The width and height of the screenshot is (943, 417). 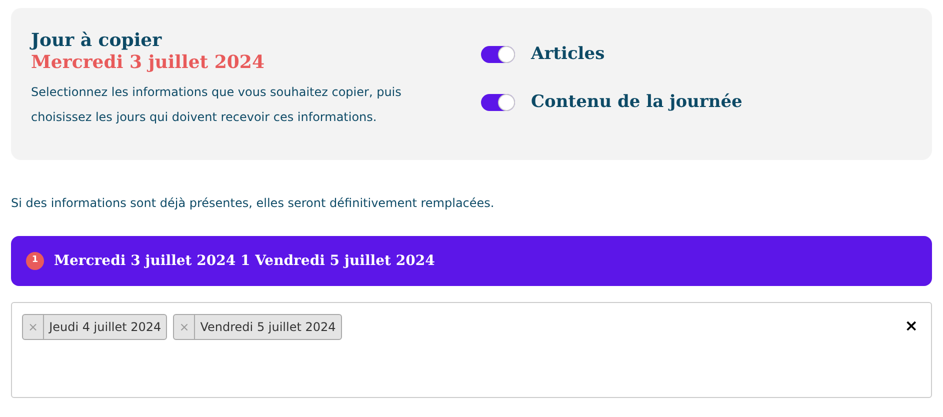 What do you see at coordinates (97, 41) in the screenshot?
I see `card-title: Jour à copier` at bounding box center [97, 41].